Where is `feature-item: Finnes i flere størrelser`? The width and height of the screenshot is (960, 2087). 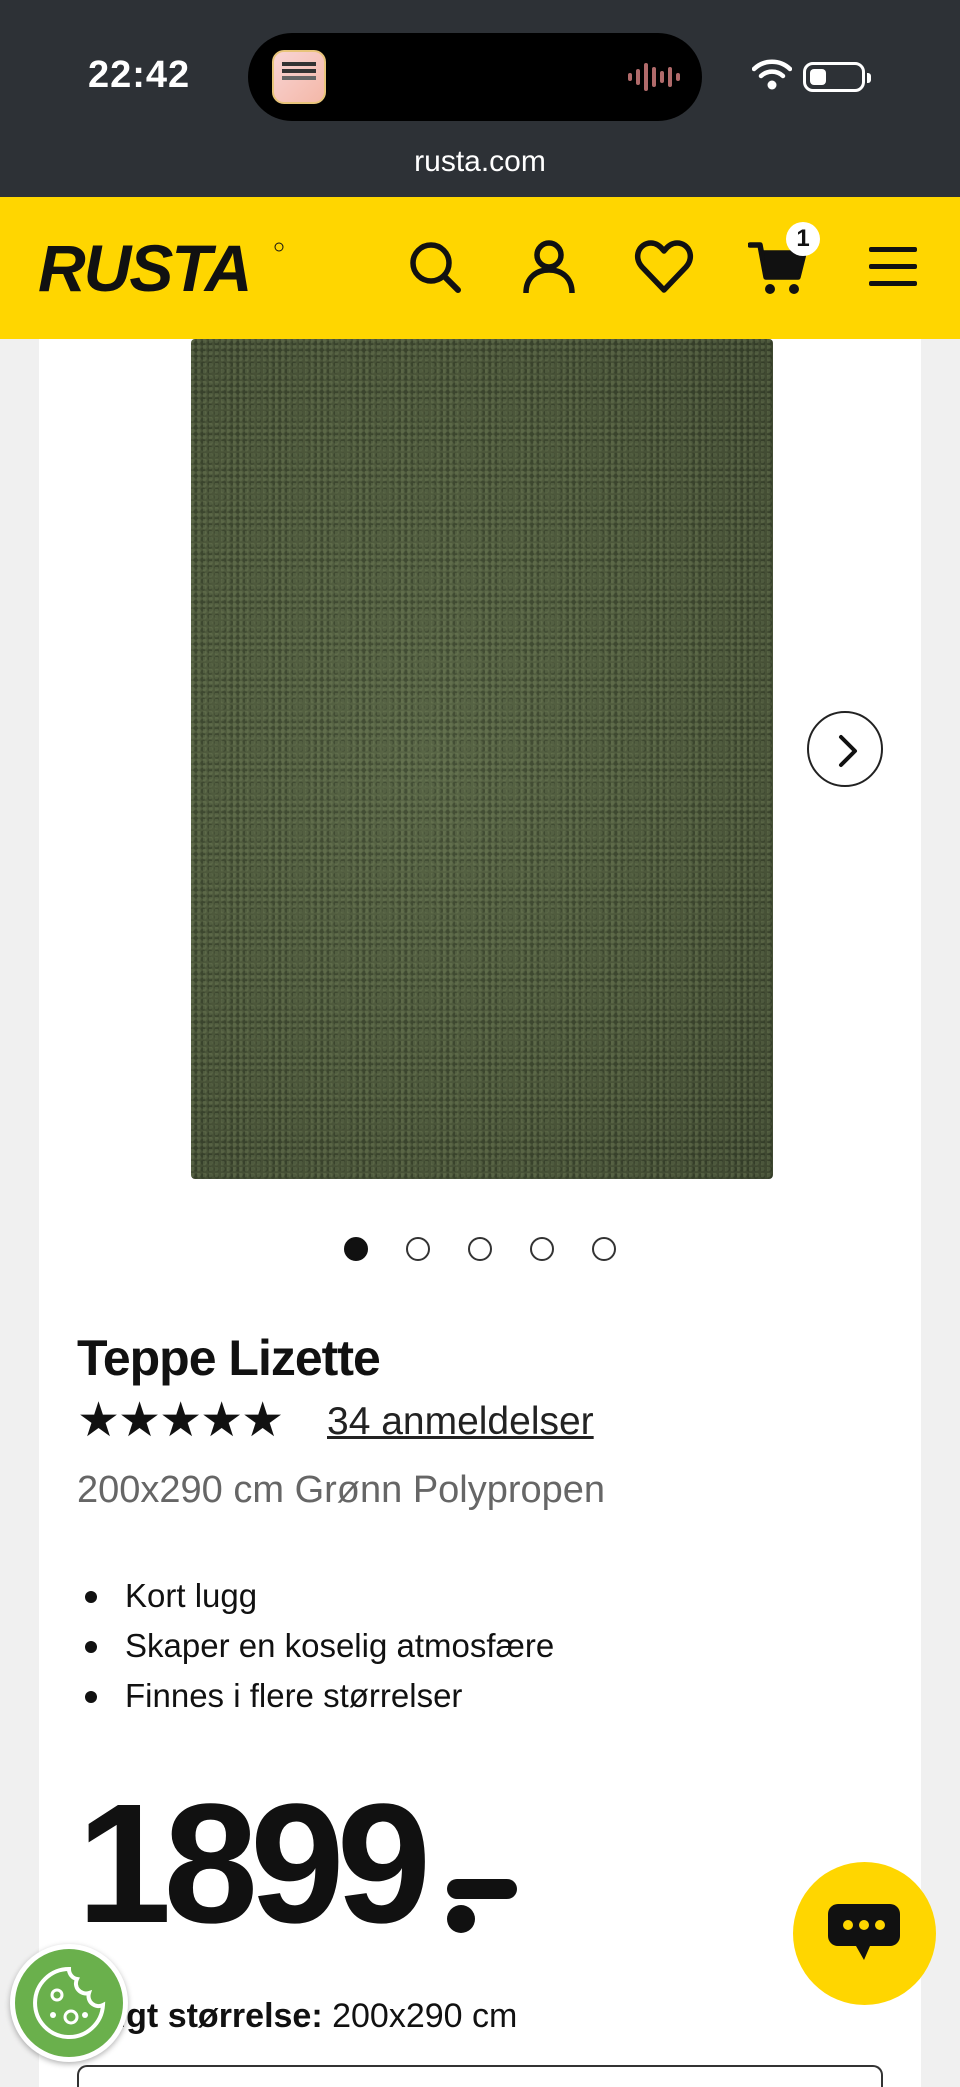
feature-item: Finnes i flere størrelser is located at coordinates (315, 1696).